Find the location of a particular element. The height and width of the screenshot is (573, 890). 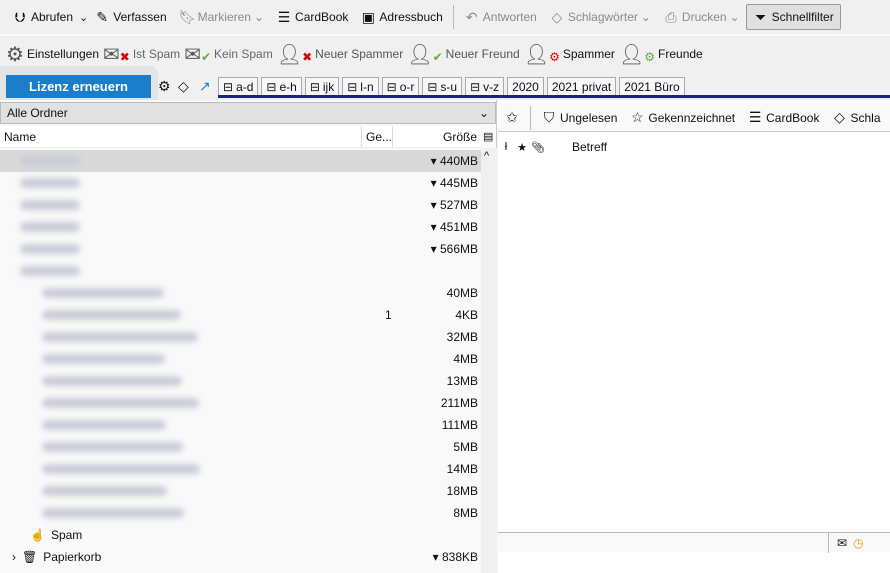

attachment-icon: 📎︎ is located at coordinates (538, 147).